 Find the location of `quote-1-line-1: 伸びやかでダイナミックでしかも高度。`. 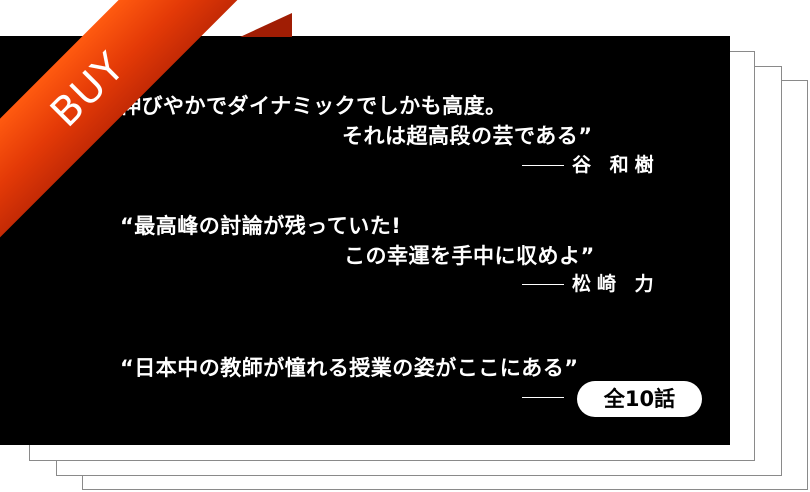

quote-1-line-1: 伸びやかでダイナミックでしかも高度。 is located at coordinates (313, 106).